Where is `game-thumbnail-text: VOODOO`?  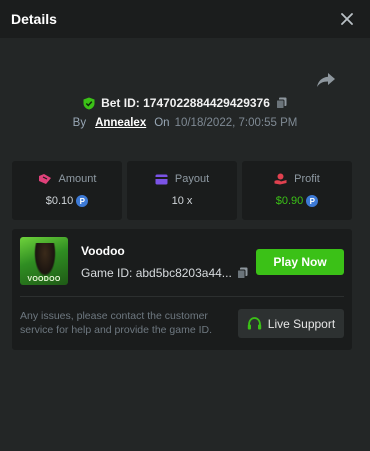
game-thumbnail-text: VOODOO is located at coordinates (44, 279).